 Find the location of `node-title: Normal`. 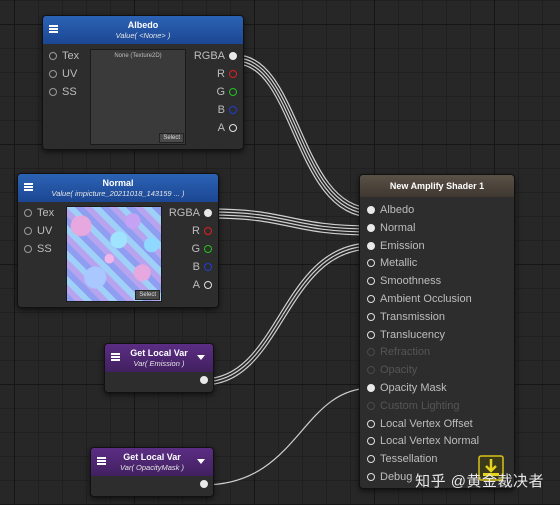

node-title: Normal is located at coordinates (118, 182).